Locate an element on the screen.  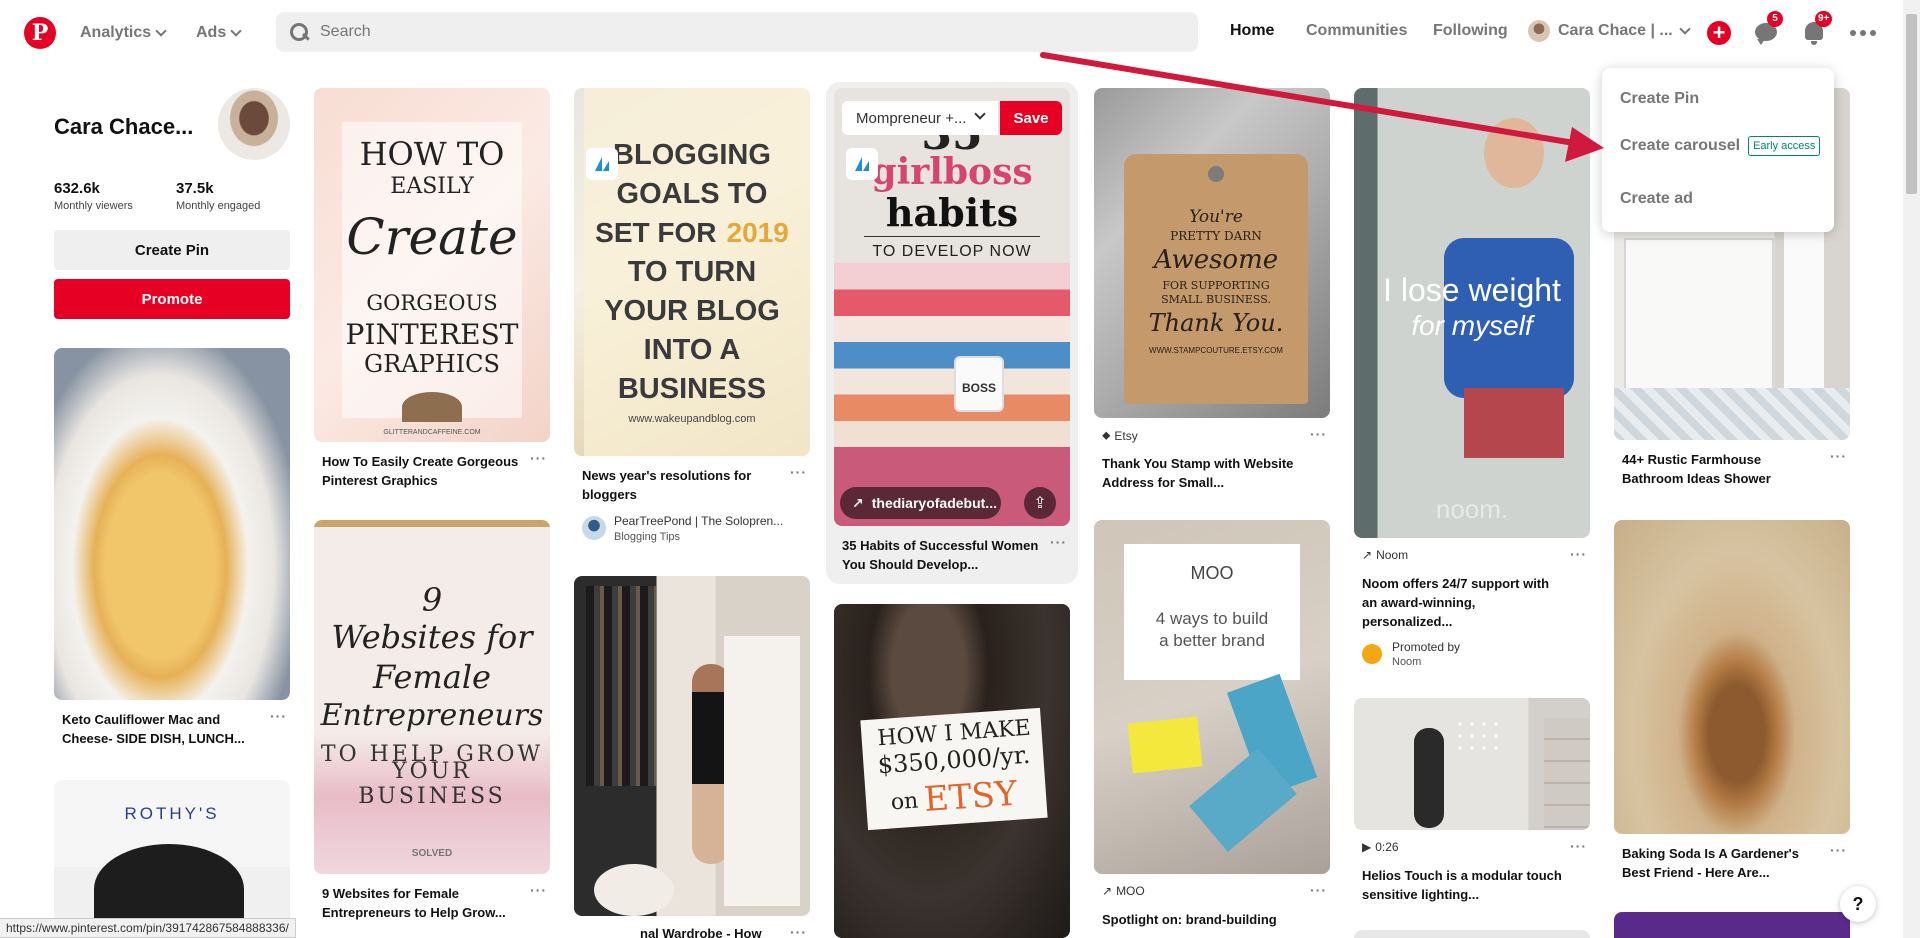
noom-logo-icon is located at coordinates (1372, 654).